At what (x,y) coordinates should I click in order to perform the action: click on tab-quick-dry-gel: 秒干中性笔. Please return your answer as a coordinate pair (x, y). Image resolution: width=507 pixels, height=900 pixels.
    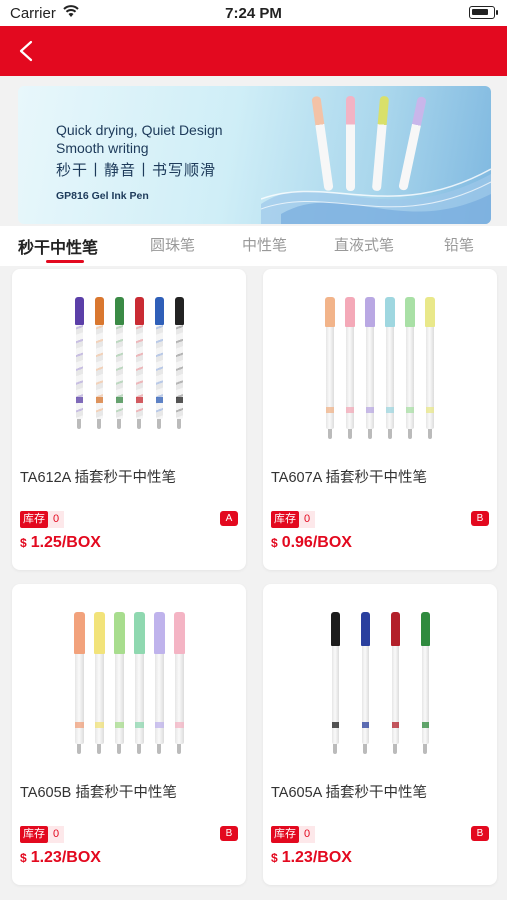
    Looking at the image, I should click on (58, 248).